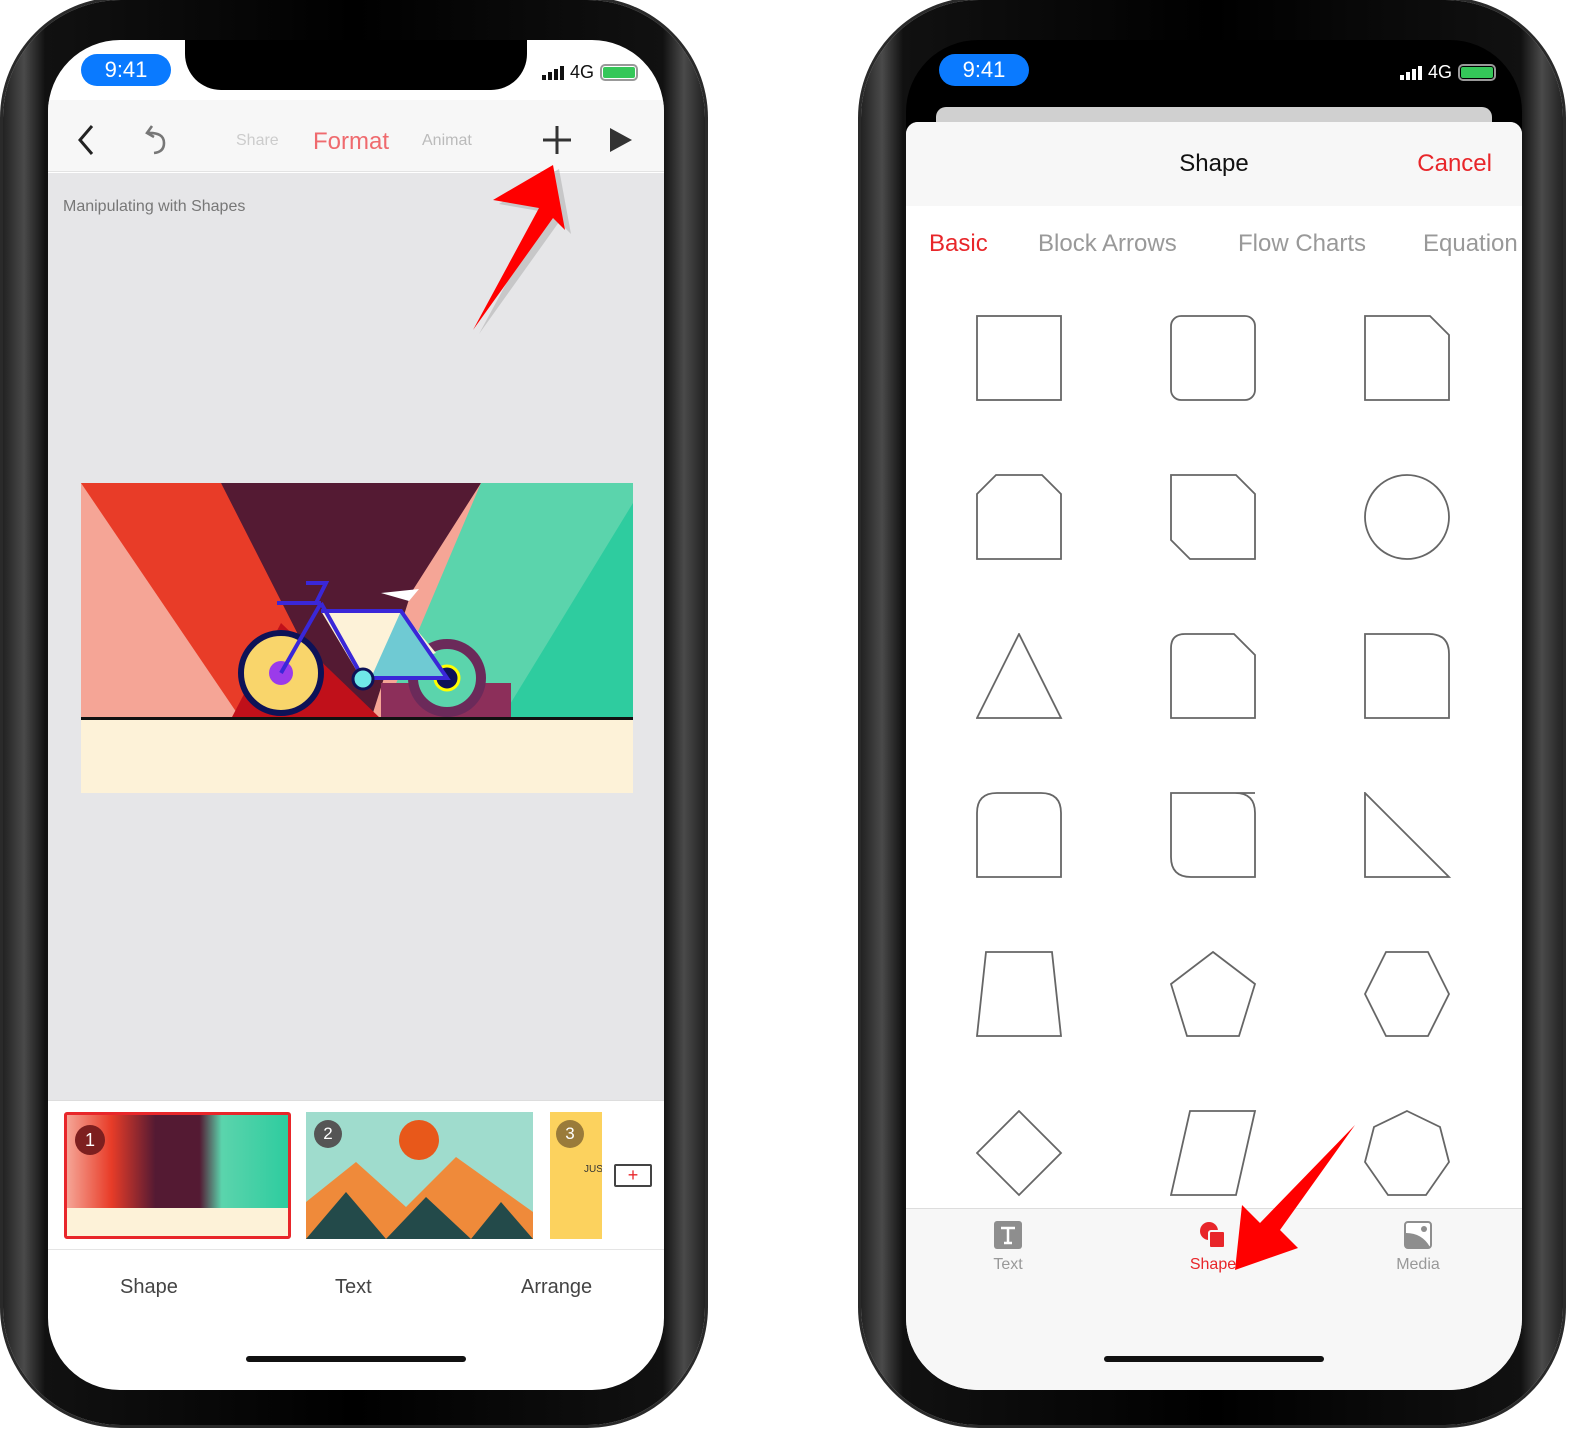 This screenshot has width=1581, height=1443. I want to click on shape-right-triangle, so click(1408, 836).